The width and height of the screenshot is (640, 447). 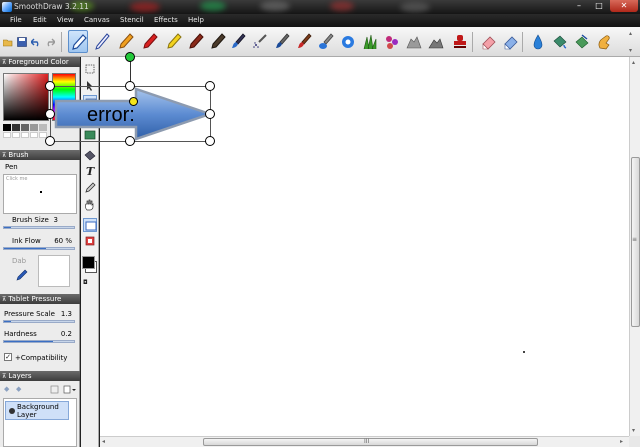 What do you see at coordinates (370, 442) in the screenshot?
I see `horizontal-scroll-thumb: III` at bounding box center [370, 442].